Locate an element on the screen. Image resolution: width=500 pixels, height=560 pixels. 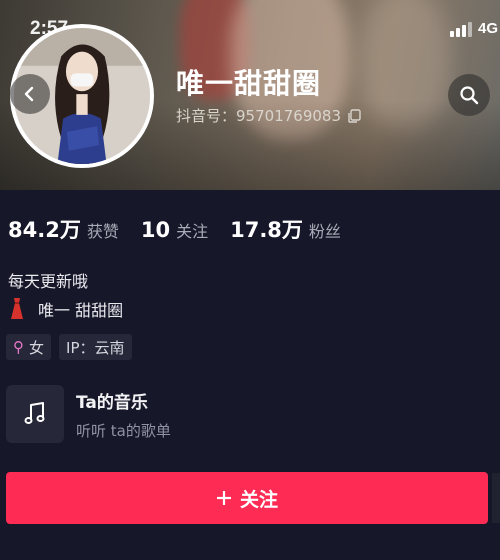
stat-label: 关注 is located at coordinates (192, 231).